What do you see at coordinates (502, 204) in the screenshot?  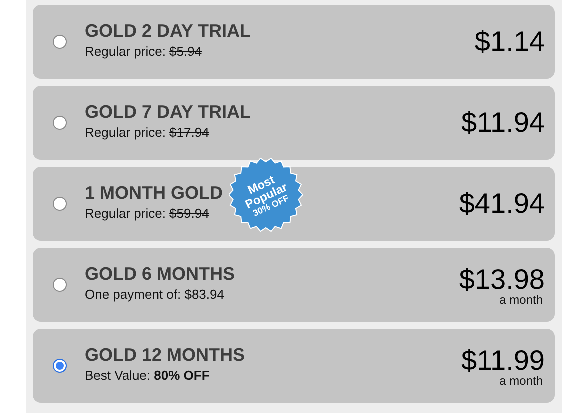 I see `plan-price: $41.94` at bounding box center [502, 204].